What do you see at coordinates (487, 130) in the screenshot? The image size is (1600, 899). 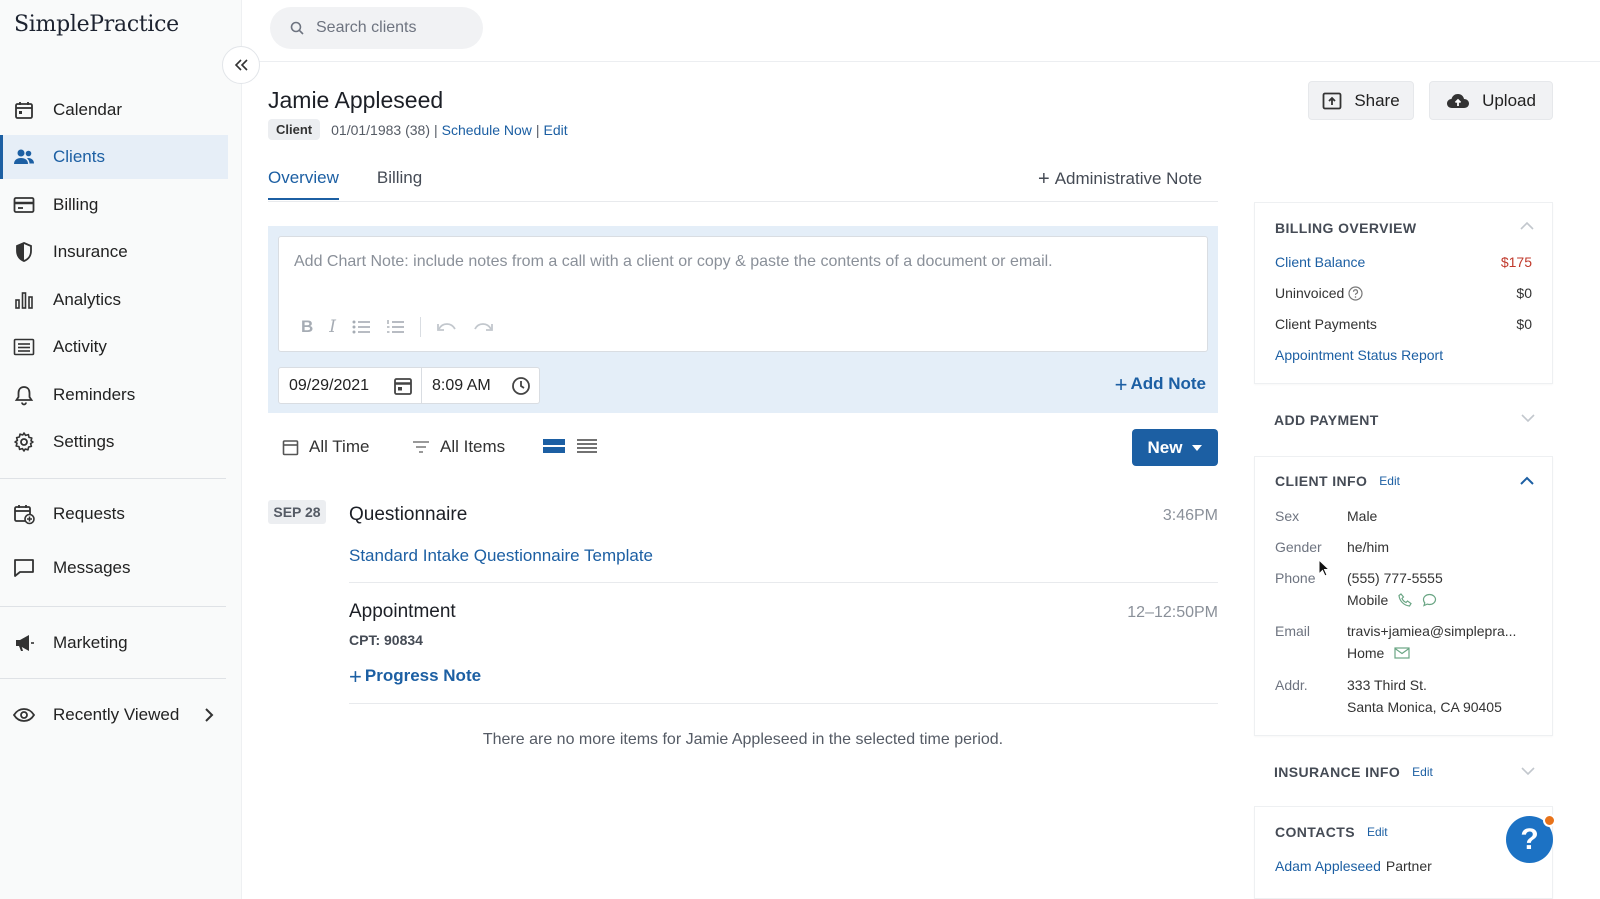 I see `schedule-now-link: Schedule Now` at bounding box center [487, 130].